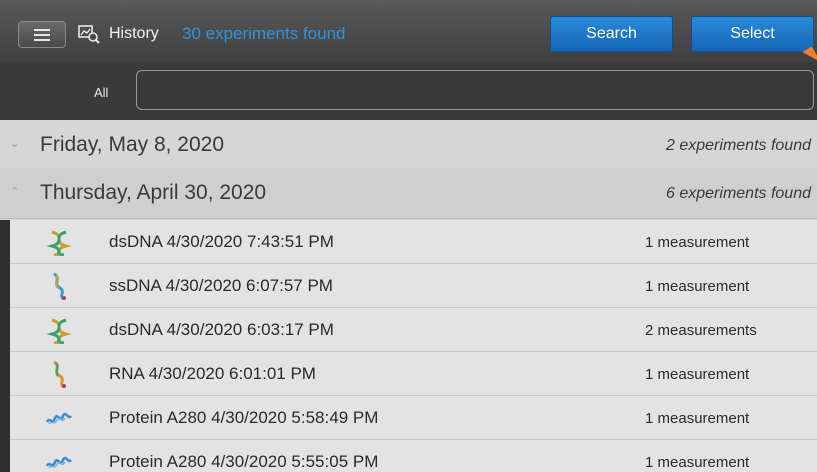 The height and width of the screenshot is (472, 817). I want to click on filter-input, so click(475, 90).